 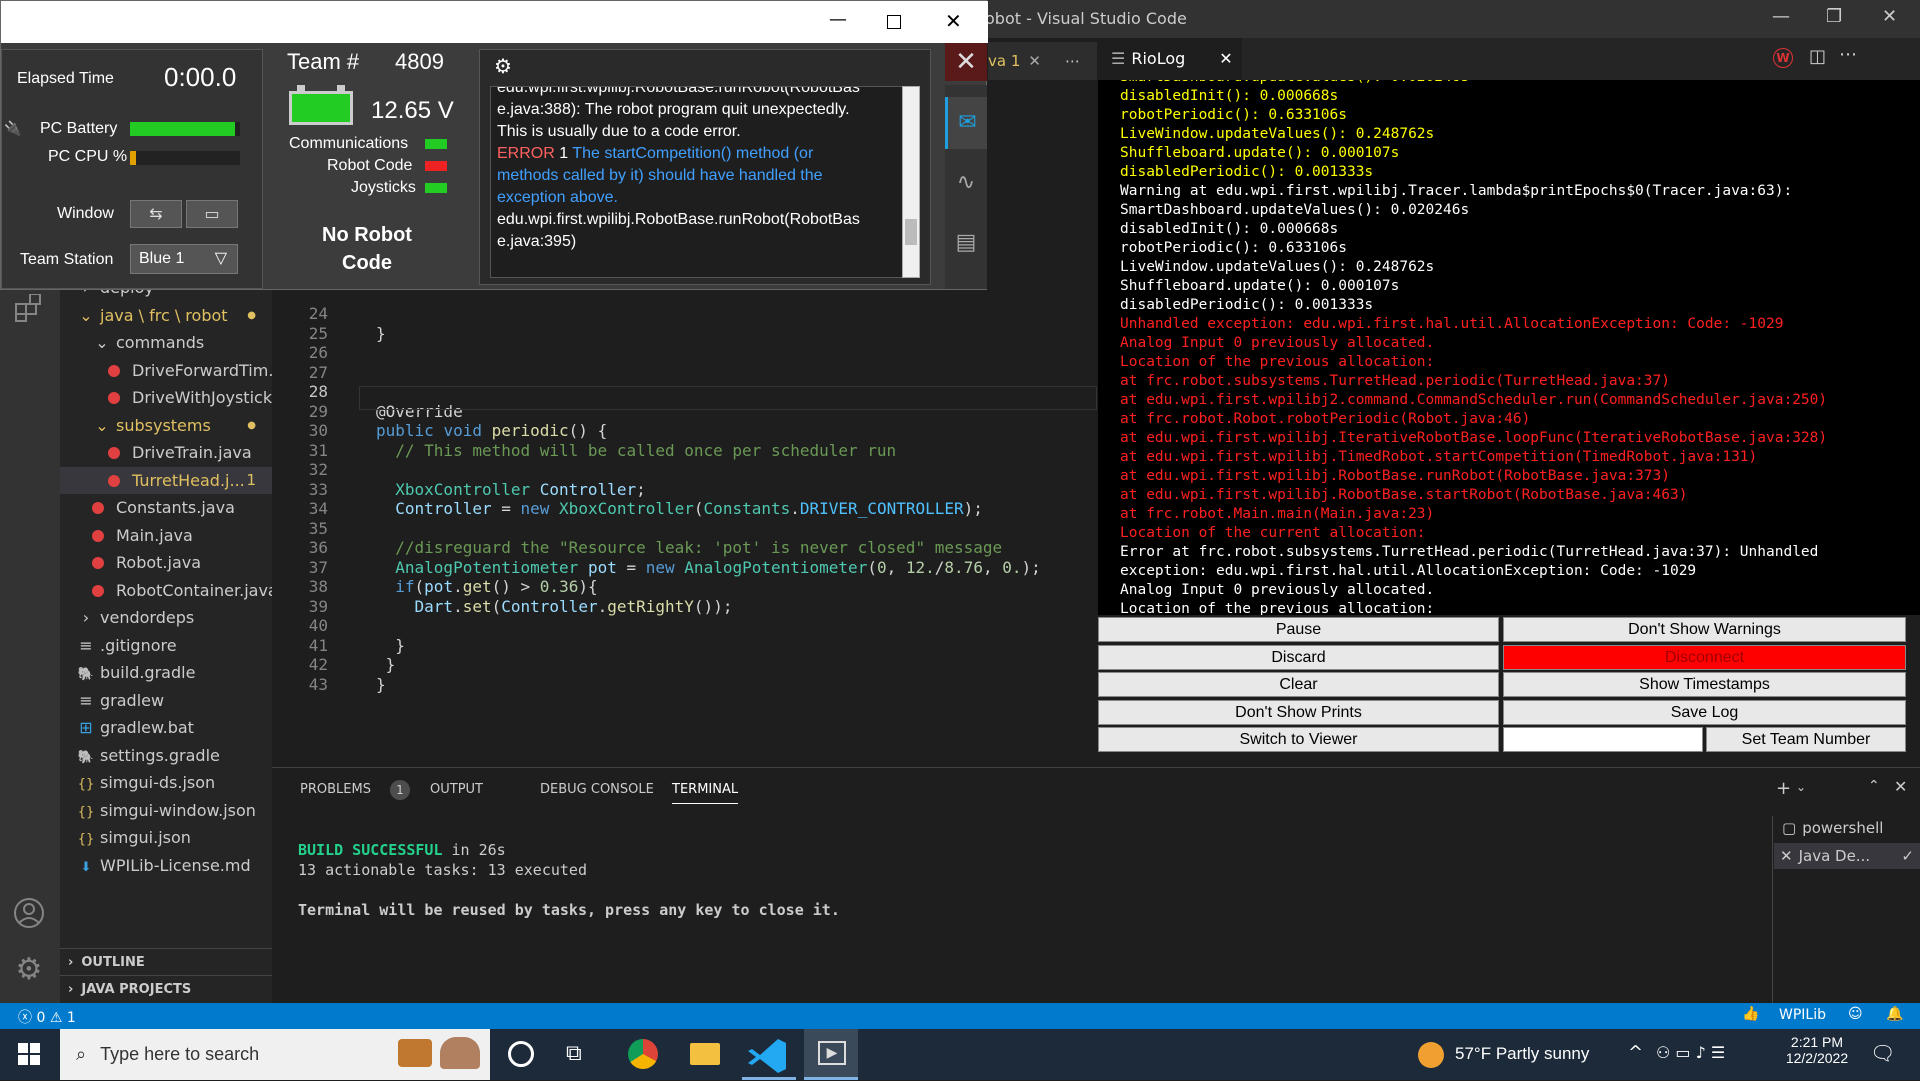 I want to click on editor-tab-fragment: va 1 ✕ ⋯, so click(x=1042, y=61).